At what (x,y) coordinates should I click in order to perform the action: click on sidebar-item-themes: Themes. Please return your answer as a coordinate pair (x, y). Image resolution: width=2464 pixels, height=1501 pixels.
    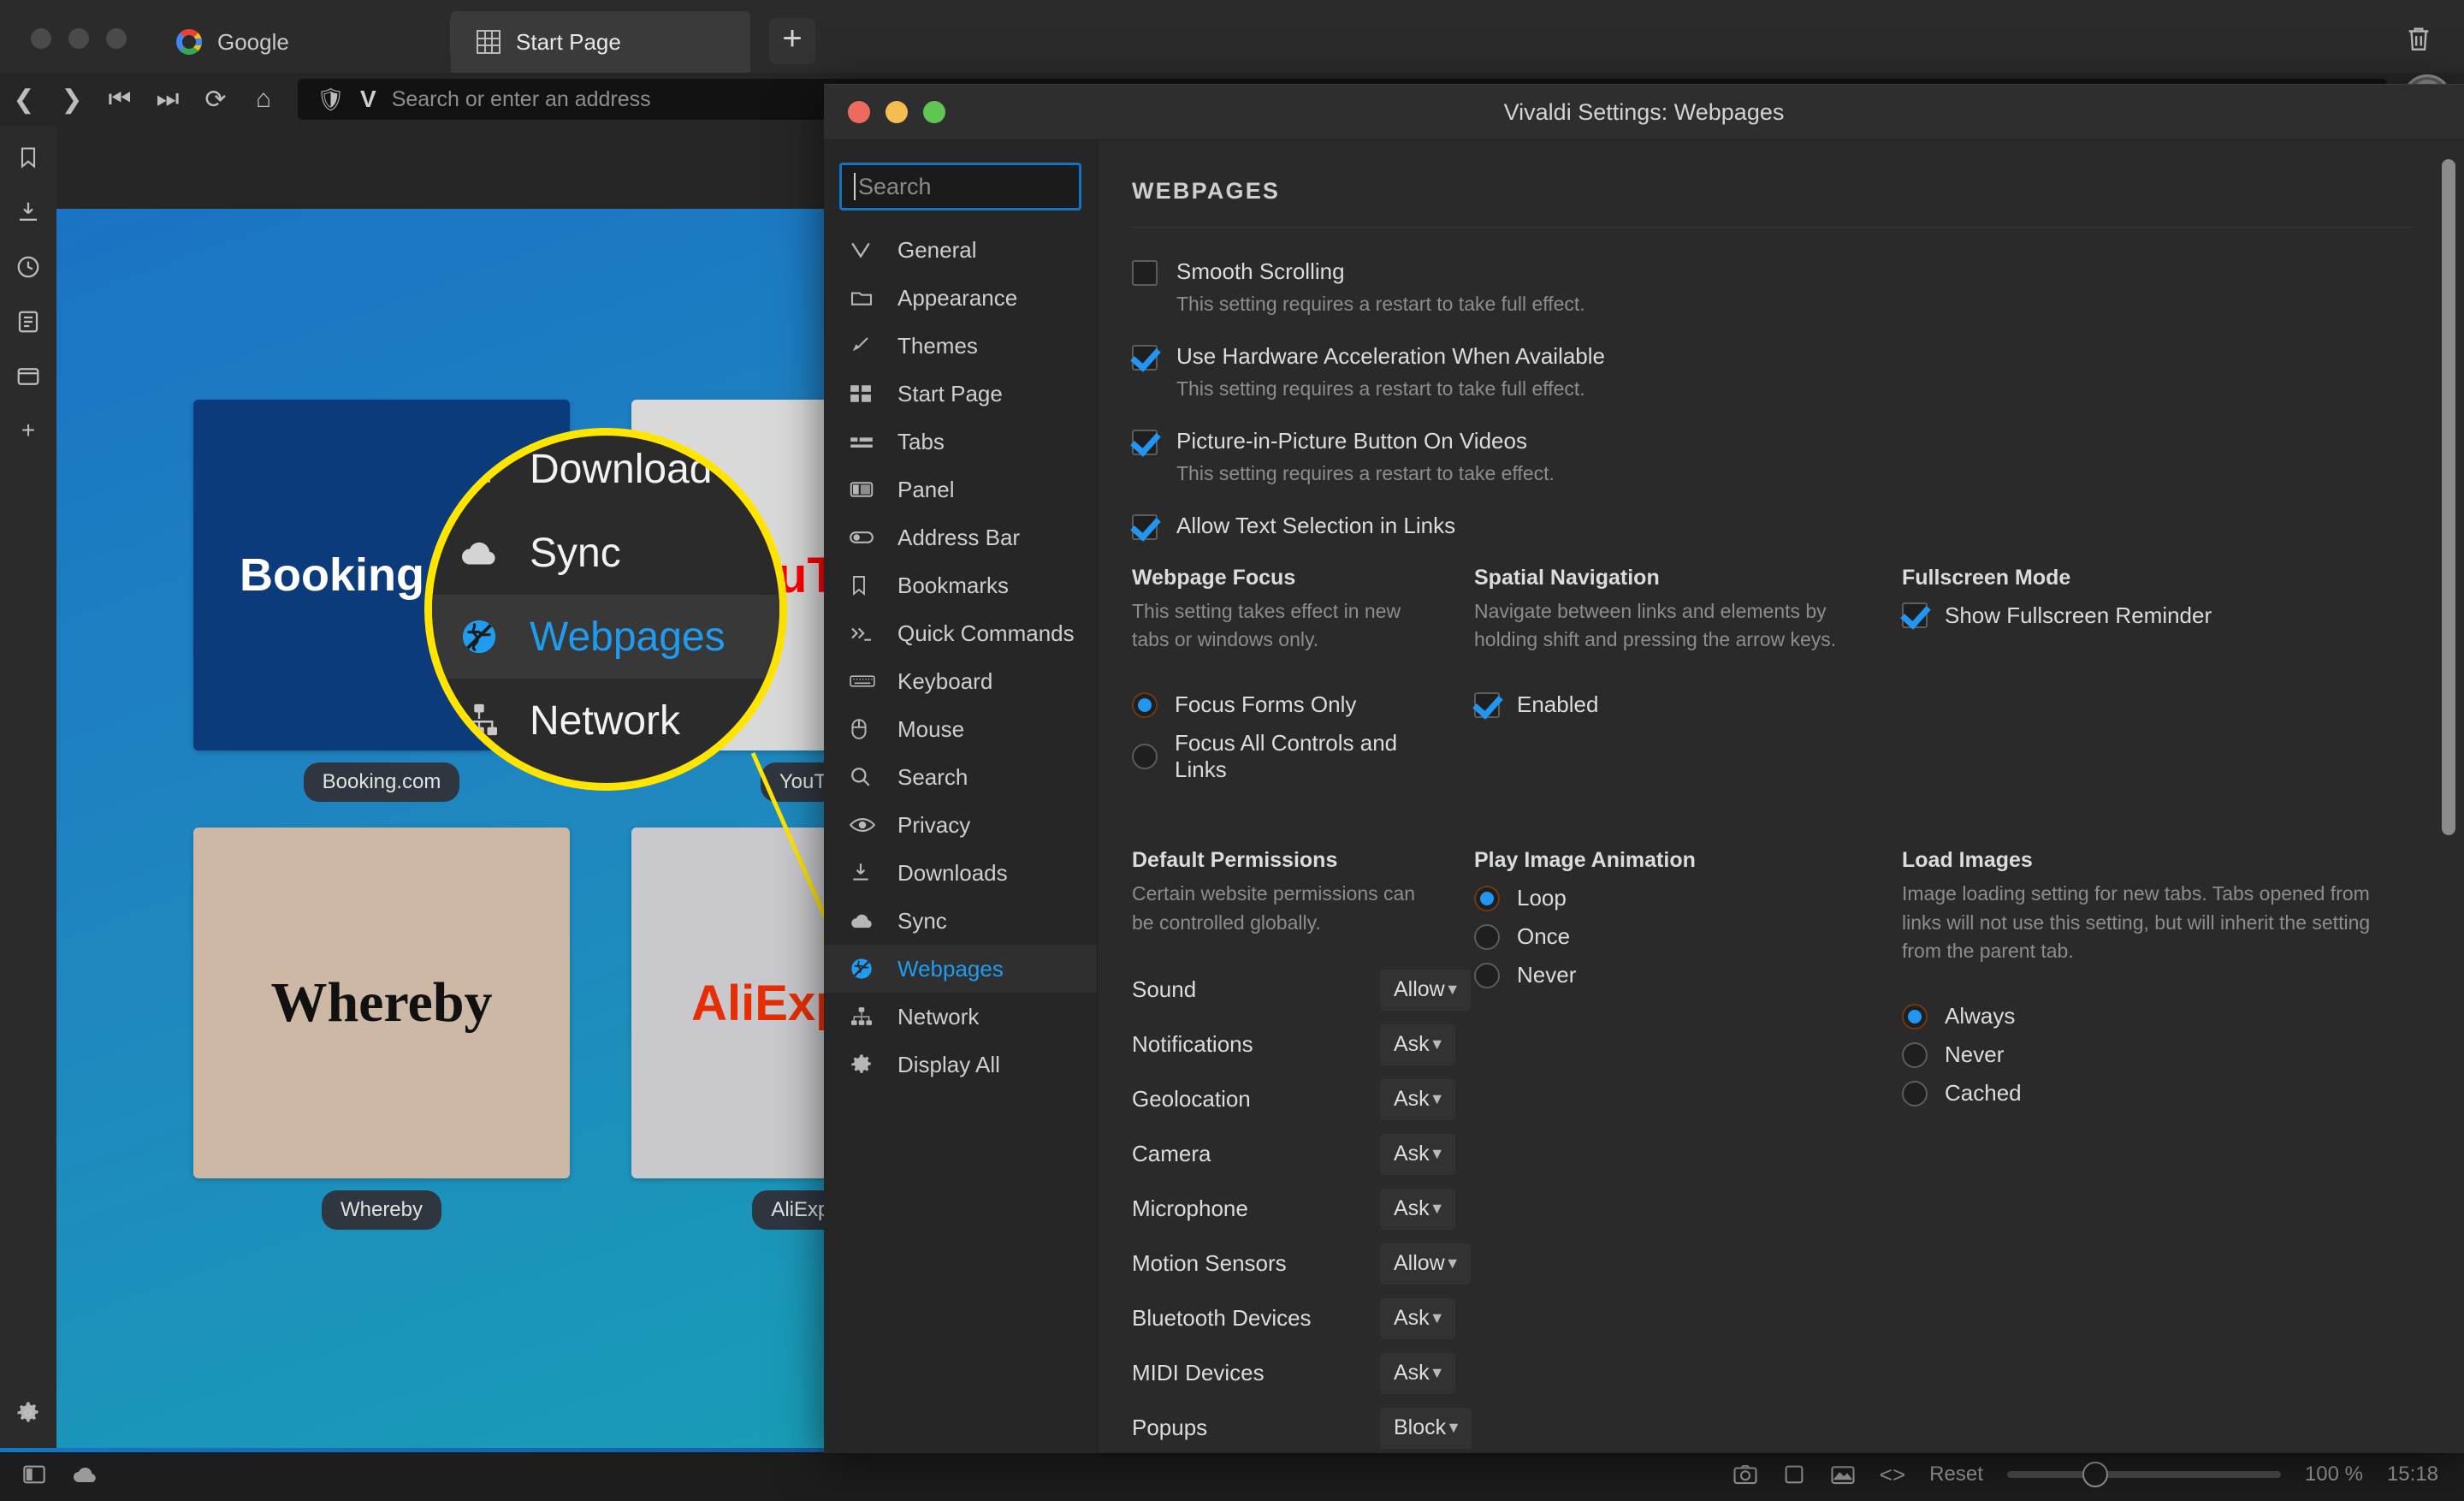
    Looking at the image, I should click on (960, 346).